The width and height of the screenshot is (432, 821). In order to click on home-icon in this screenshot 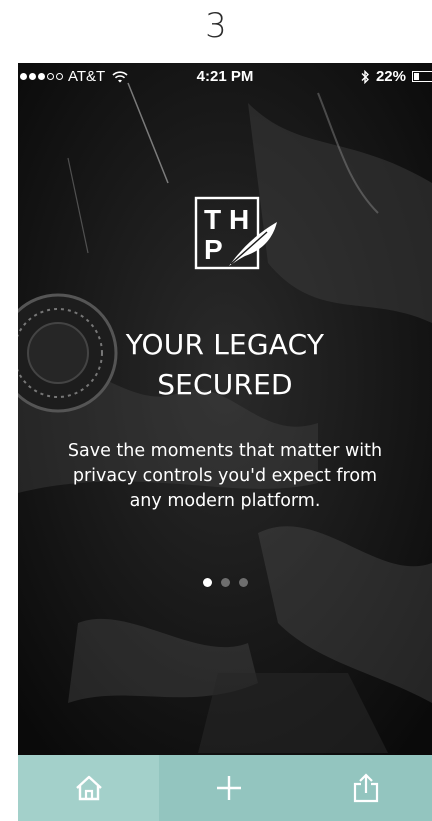, I will do `click(88, 788)`.